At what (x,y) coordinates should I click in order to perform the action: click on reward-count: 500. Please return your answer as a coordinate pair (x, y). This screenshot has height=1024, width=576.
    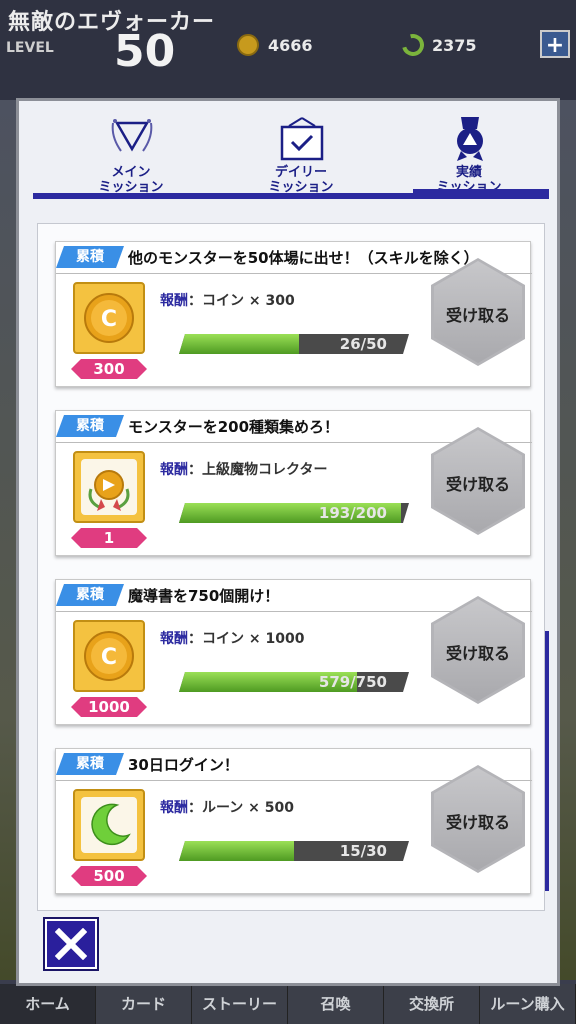
    Looking at the image, I should click on (109, 876).